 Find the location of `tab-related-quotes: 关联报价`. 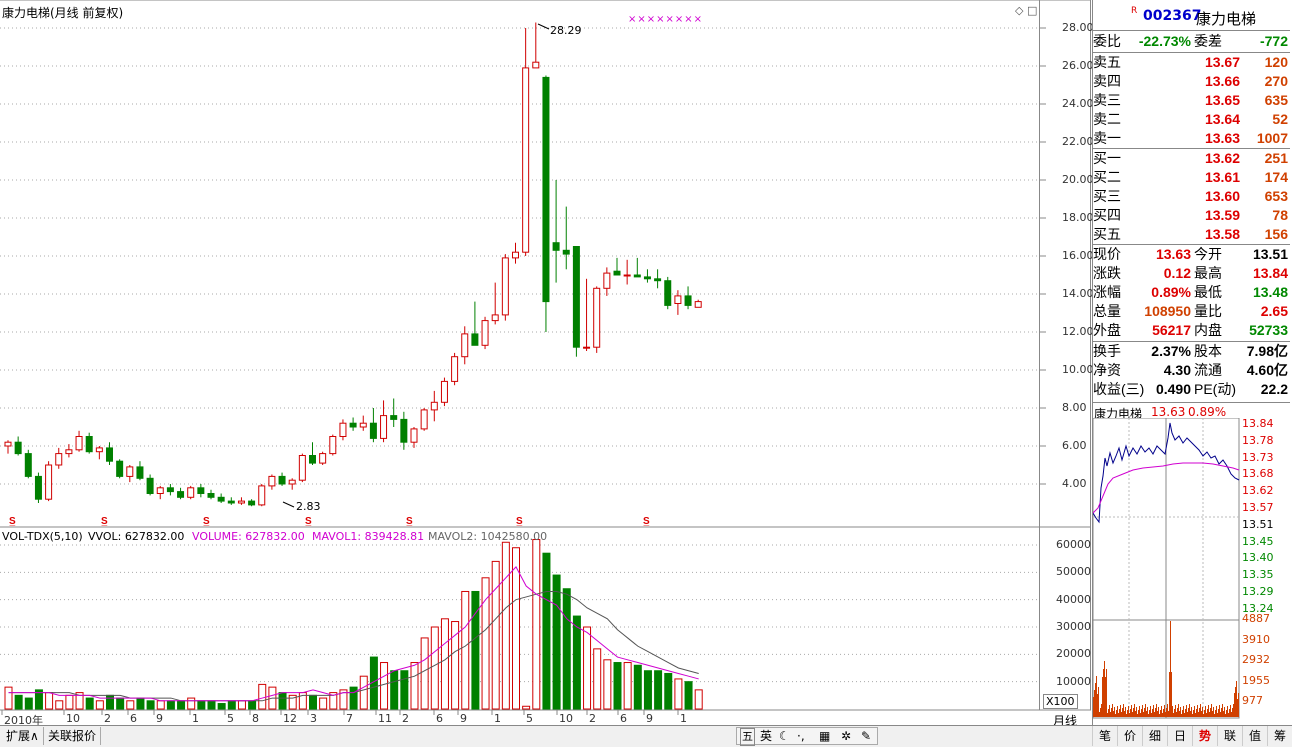

tab-related-quotes: 关联报价 is located at coordinates (73, 736).